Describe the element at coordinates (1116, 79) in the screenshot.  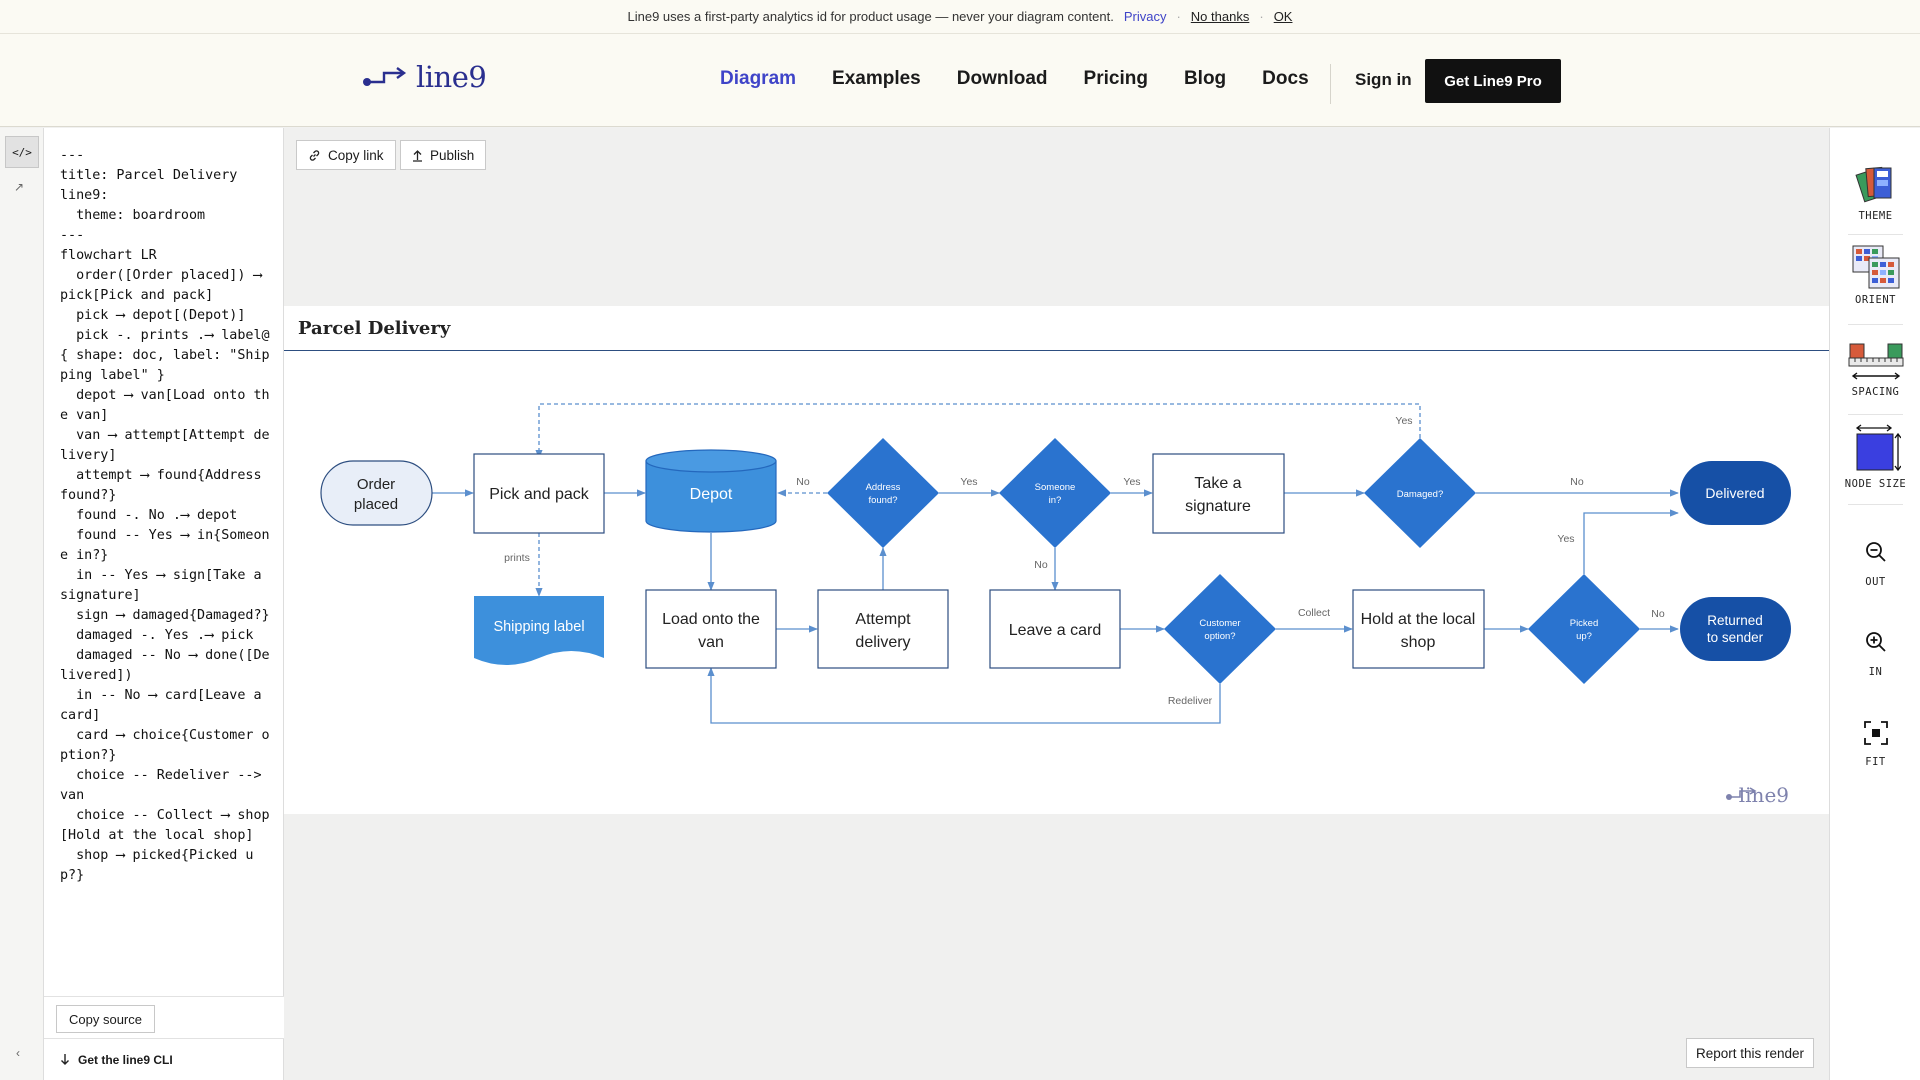
I see `nav-pricing: Pricing` at that location.